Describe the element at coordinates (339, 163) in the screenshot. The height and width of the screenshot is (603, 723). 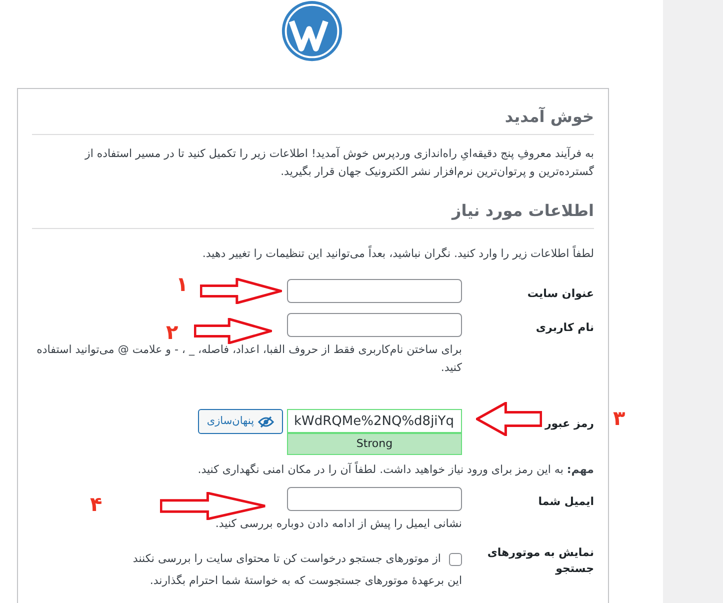
I see `welcome-text: به فرآیند معروفِ پنج دقیقه‌ایِ راه‌اندازی وردپرس خوش آمدید! اطلاعات زیر را تکمیل کنید تا در مسیر استفاده از گسترده‌ترین و پرتوان‌ترین نرم‌افزار نشر الکترونیک جهان قرار بگیرید.` at that location.